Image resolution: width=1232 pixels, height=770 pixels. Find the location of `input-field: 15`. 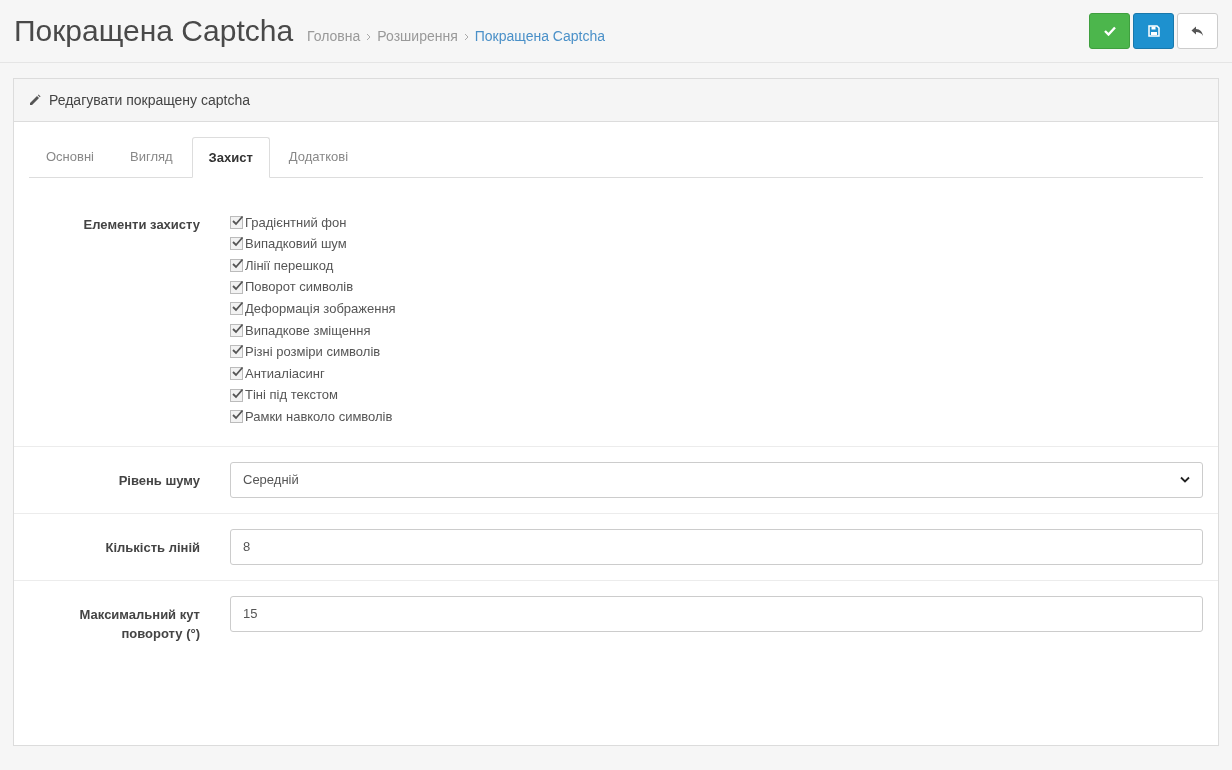

input-field: 15 is located at coordinates (716, 613).